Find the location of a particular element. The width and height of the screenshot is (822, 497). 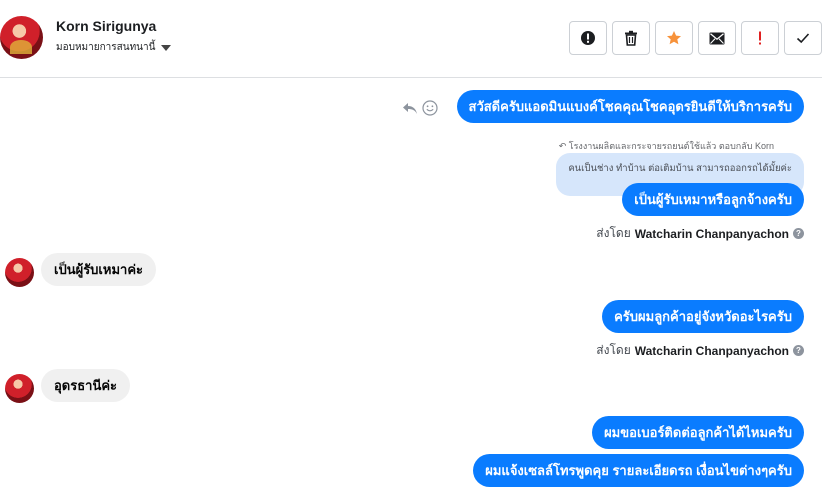

mail-icon is located at coordinates (717, 38).